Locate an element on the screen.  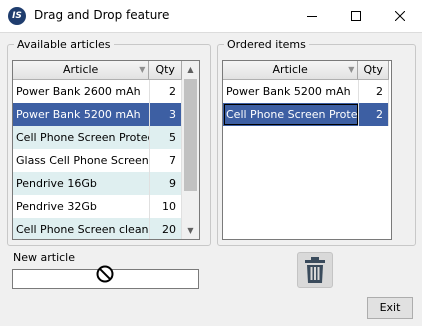
app-logo-icon: IS is located at coordinates (17, 16).